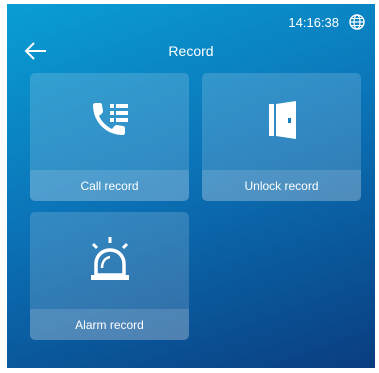 Image resolution: width=379 pixels, height=373 pixels. I want to click on status-bar: 14:16:38, so click(326, 22).